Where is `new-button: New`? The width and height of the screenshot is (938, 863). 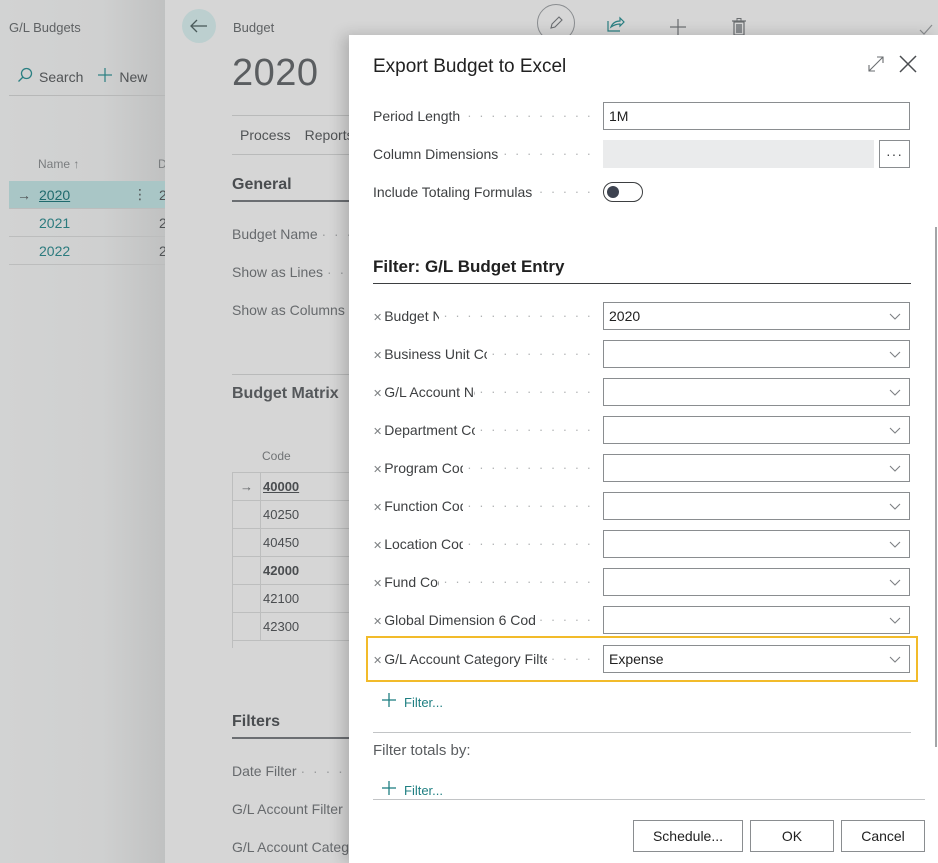
new-button: New is located at coordinates (122, 77).